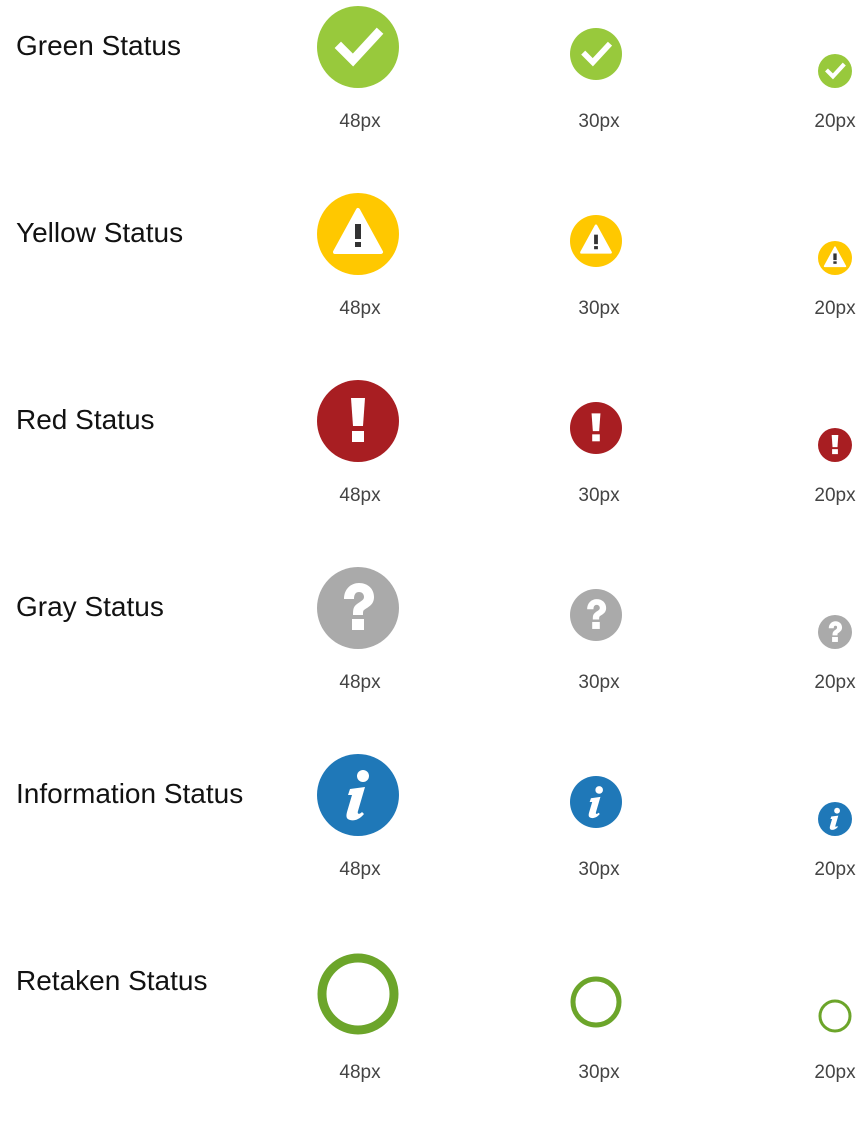 The width and height of the screenshot is (865, 1122). I want to click on row-label: Information Status, so click(130, 793).